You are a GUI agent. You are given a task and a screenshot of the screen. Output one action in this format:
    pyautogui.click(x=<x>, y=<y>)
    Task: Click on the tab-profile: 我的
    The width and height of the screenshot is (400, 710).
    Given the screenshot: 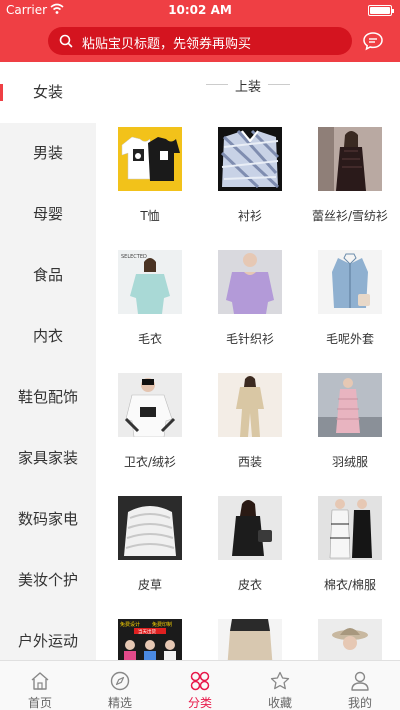 What is the action you would take?
    pyautogui.click(x=360, y=685)
    